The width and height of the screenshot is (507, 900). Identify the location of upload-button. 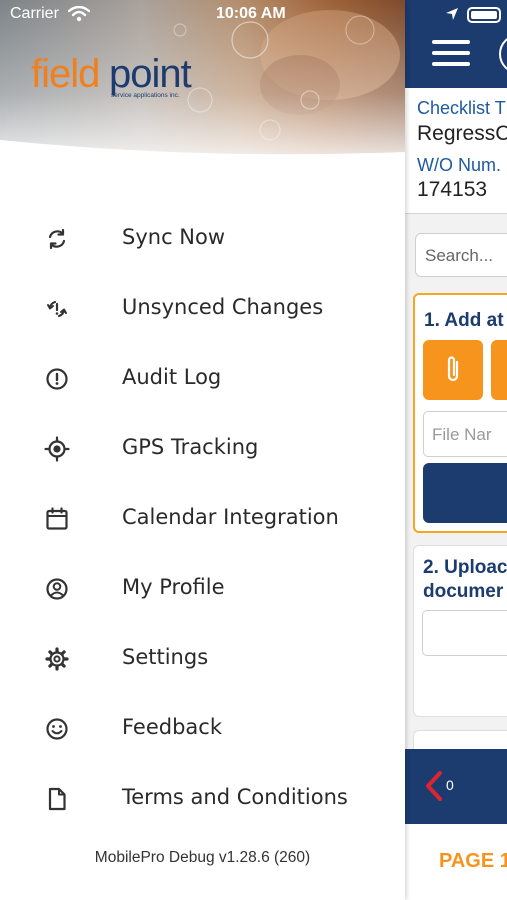
(465, 493).